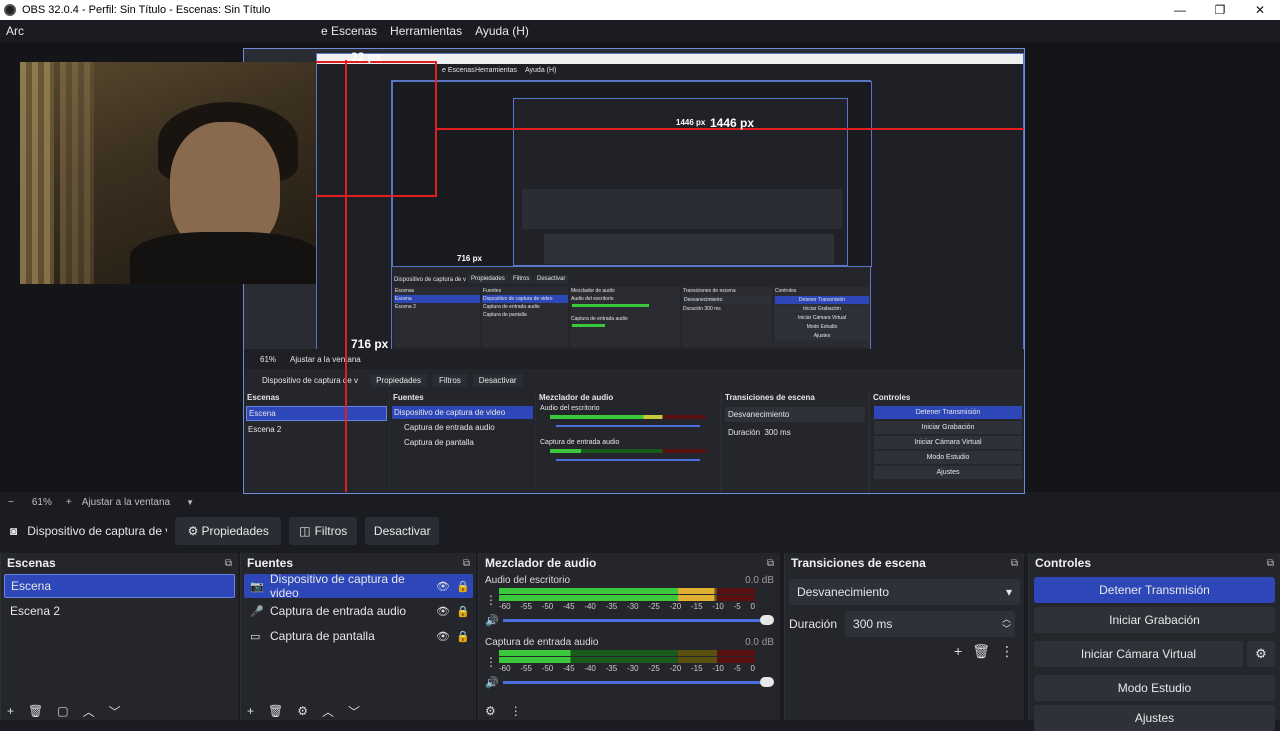 This screenshot has width=1280, height=731. What do you see at coordinates (265, 429) in the screenshot?
I see `canvas-escena2: Escena 2` at bounding box center [265, 429].